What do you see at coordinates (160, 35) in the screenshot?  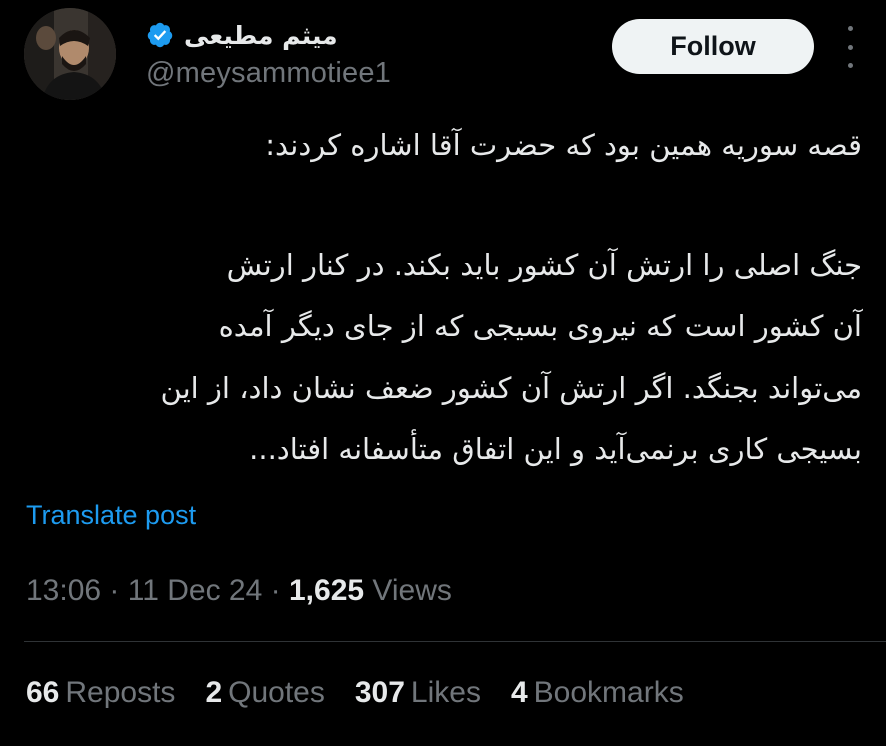 I see `verified-badge-icon` at bounding box center [160, 35].